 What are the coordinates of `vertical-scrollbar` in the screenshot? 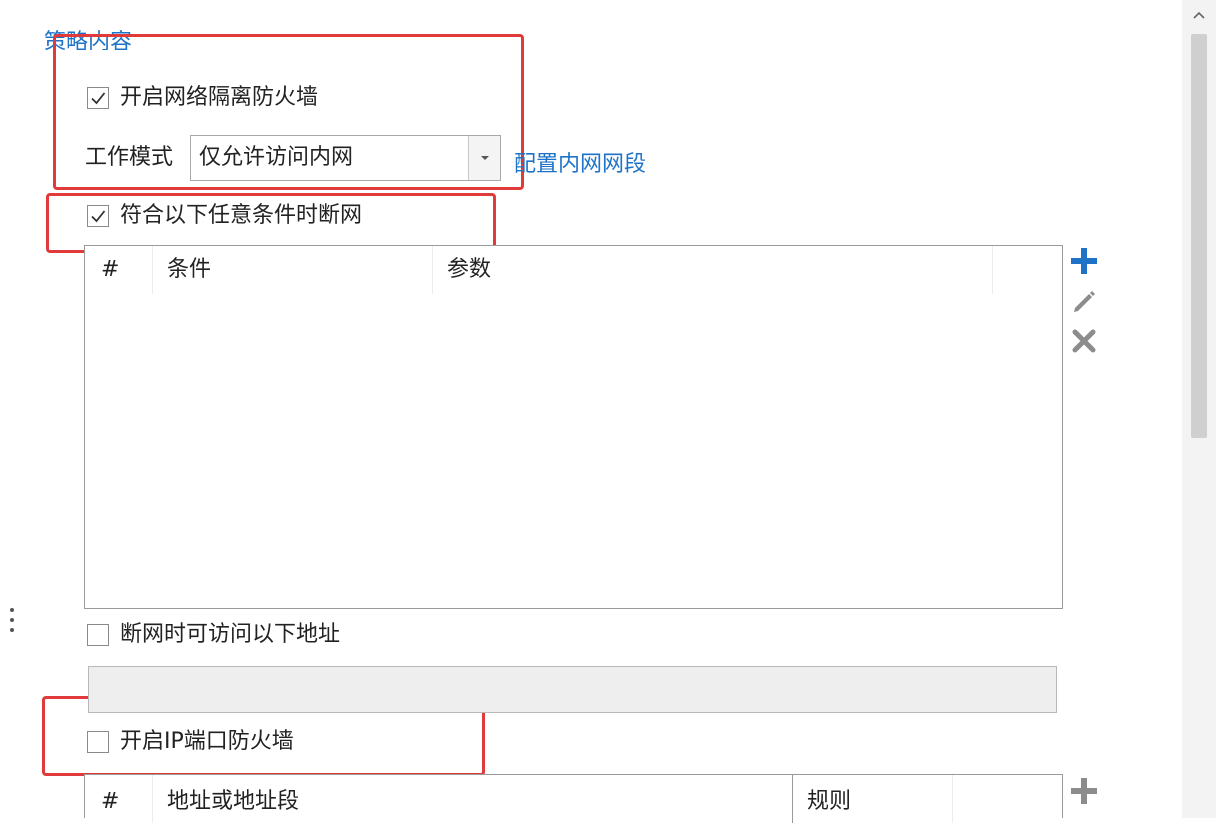 It's located at (1199, 409).